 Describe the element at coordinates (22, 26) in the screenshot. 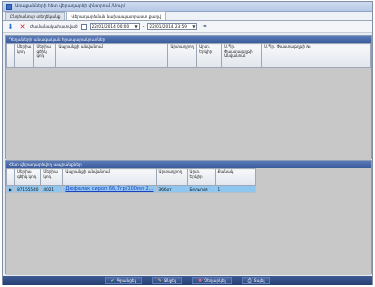

I see `delete-x-icon: ✕` at that location.